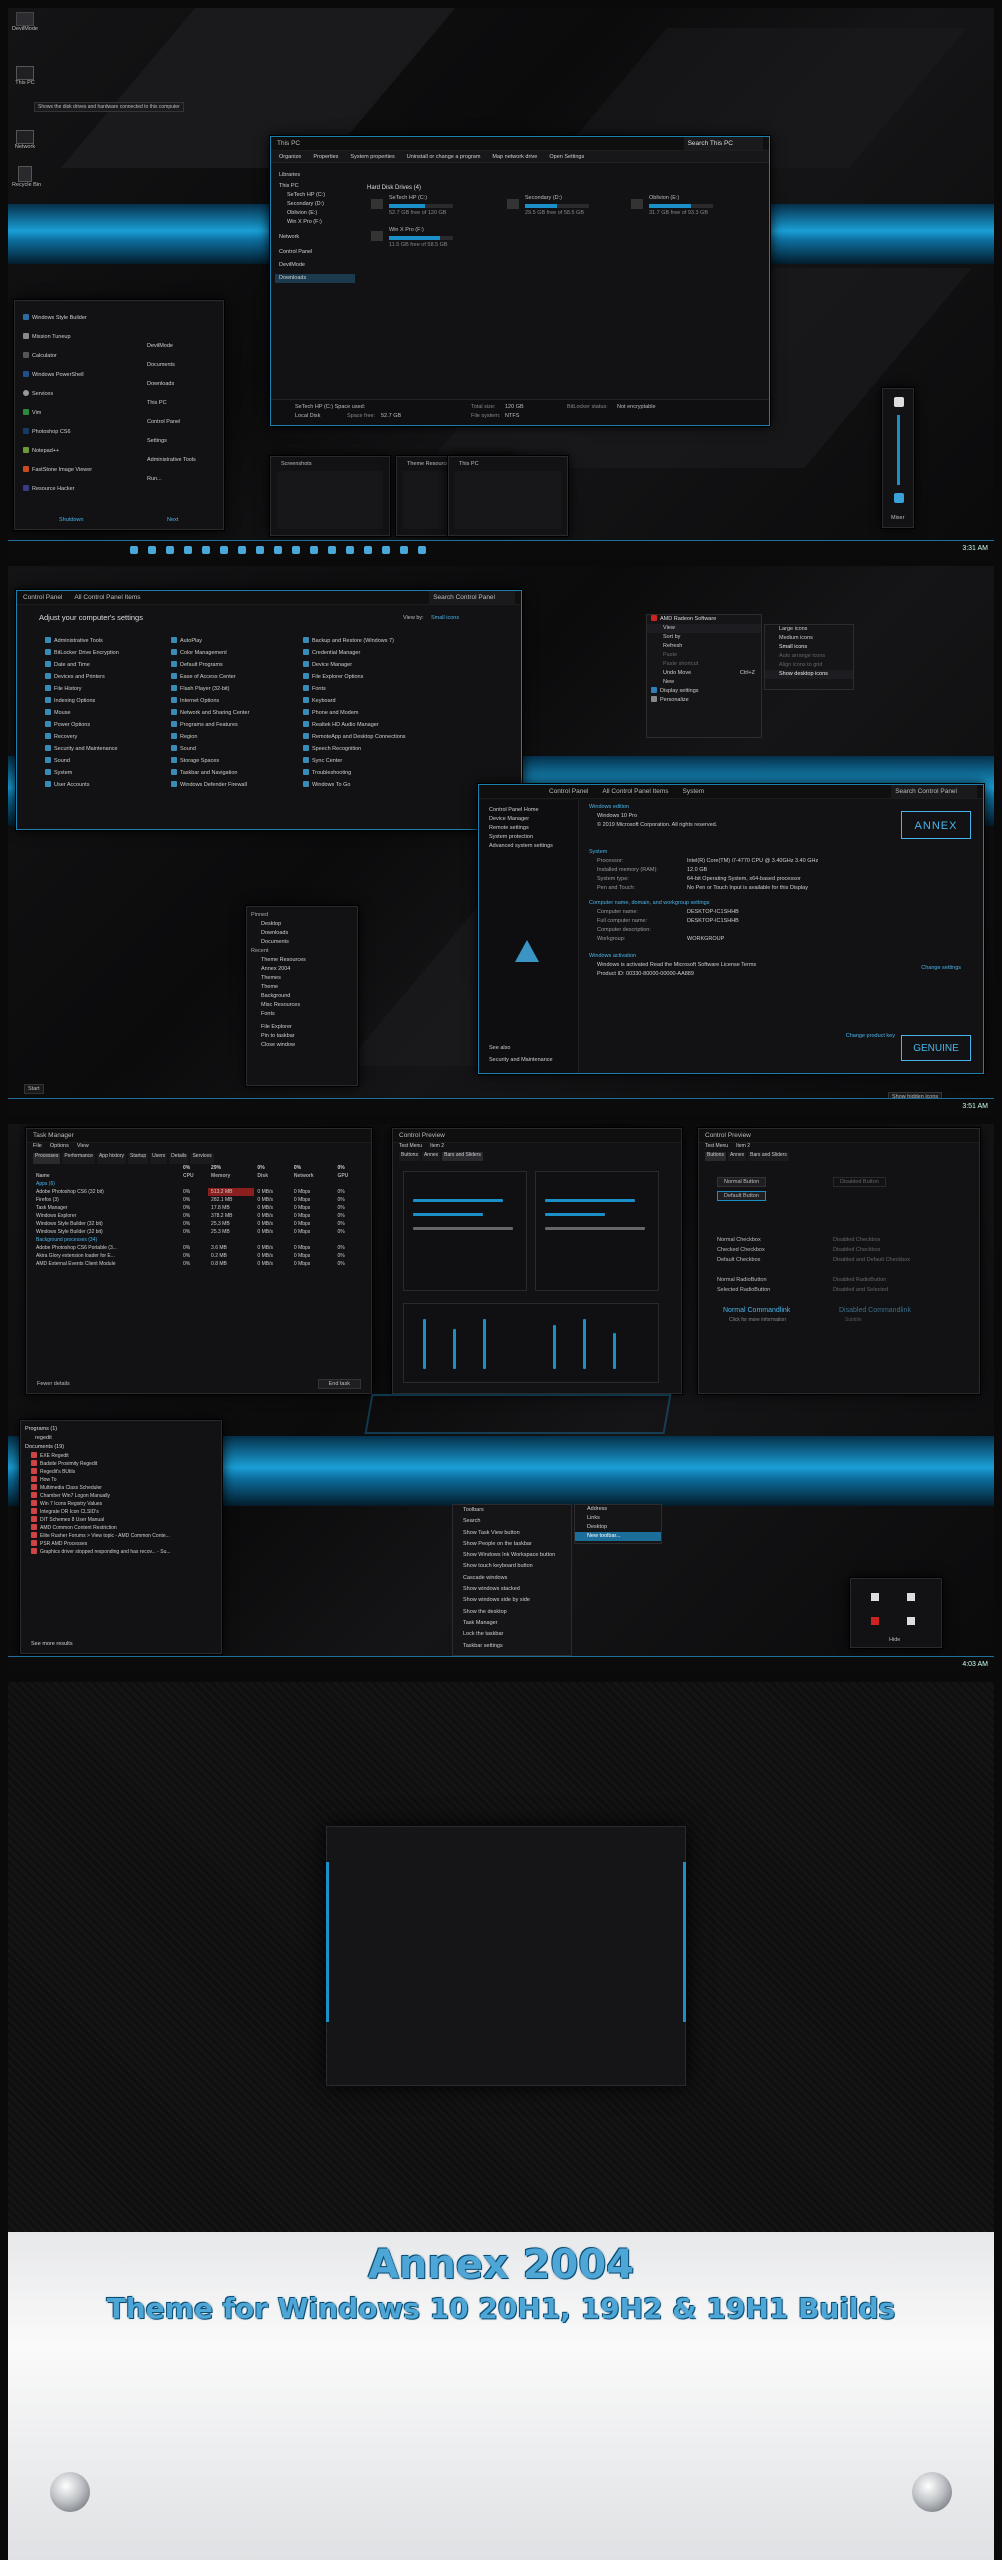  Describe the element at coordinates (47, 1644) in the screenshot. I see `see-more-link: See more results` at that location.